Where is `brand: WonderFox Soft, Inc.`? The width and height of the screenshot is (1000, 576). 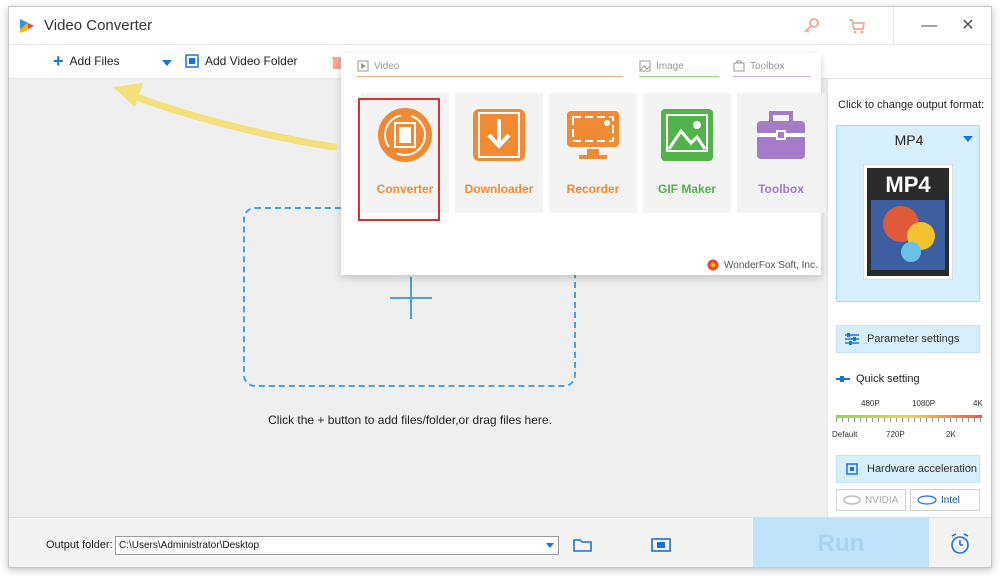
brand: WonderFox Soft, Inc. is located at coordinates (762, 265).